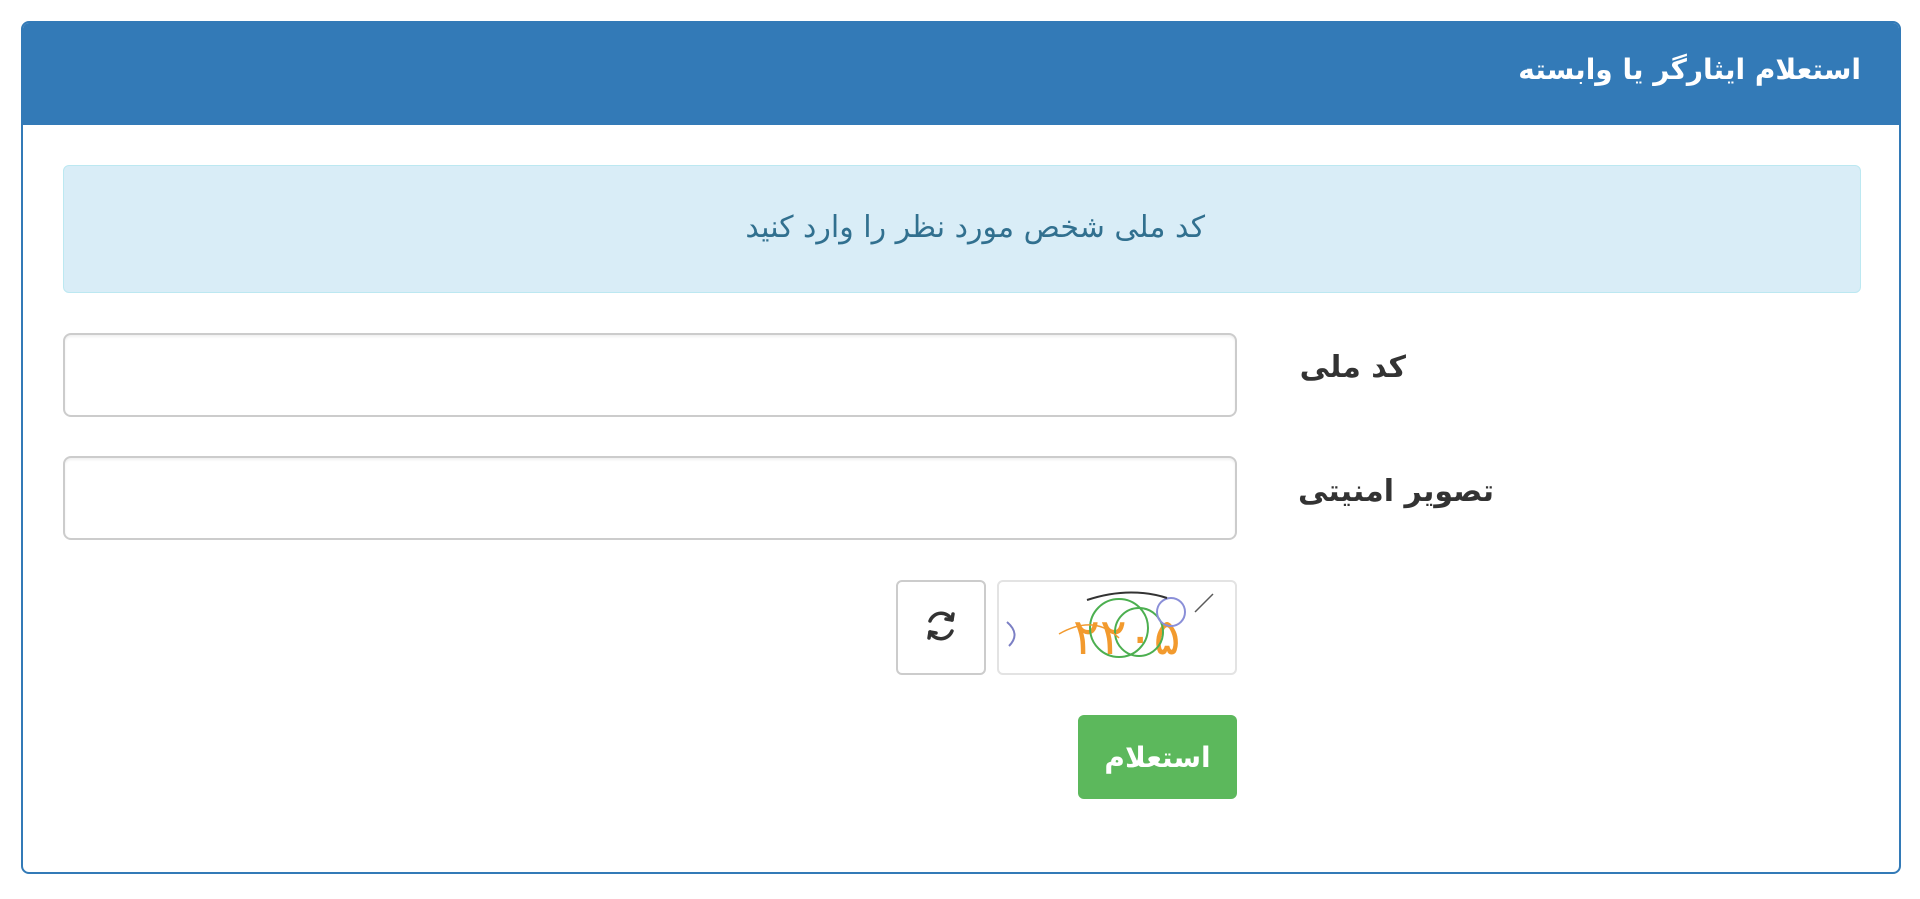 The image size is (1920, 899). I want to click on refresh-icon, so click(941, 628).